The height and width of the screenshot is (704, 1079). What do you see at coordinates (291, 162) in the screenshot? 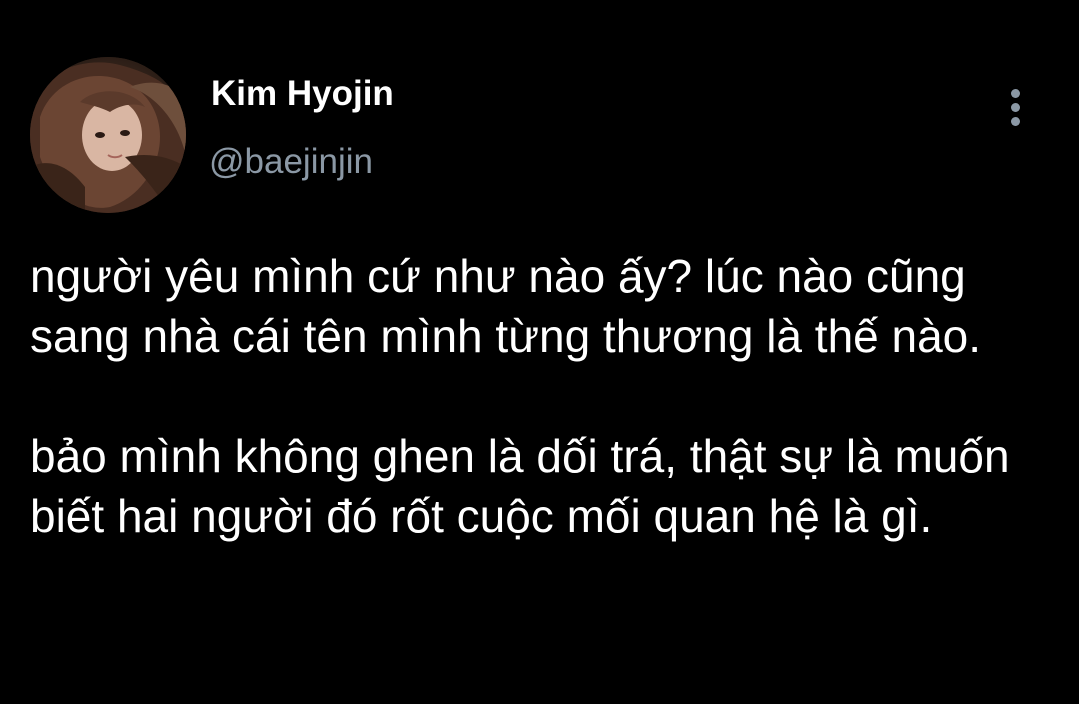
I see `author-handle: @baejinjin` at bounding box center [291, 162].